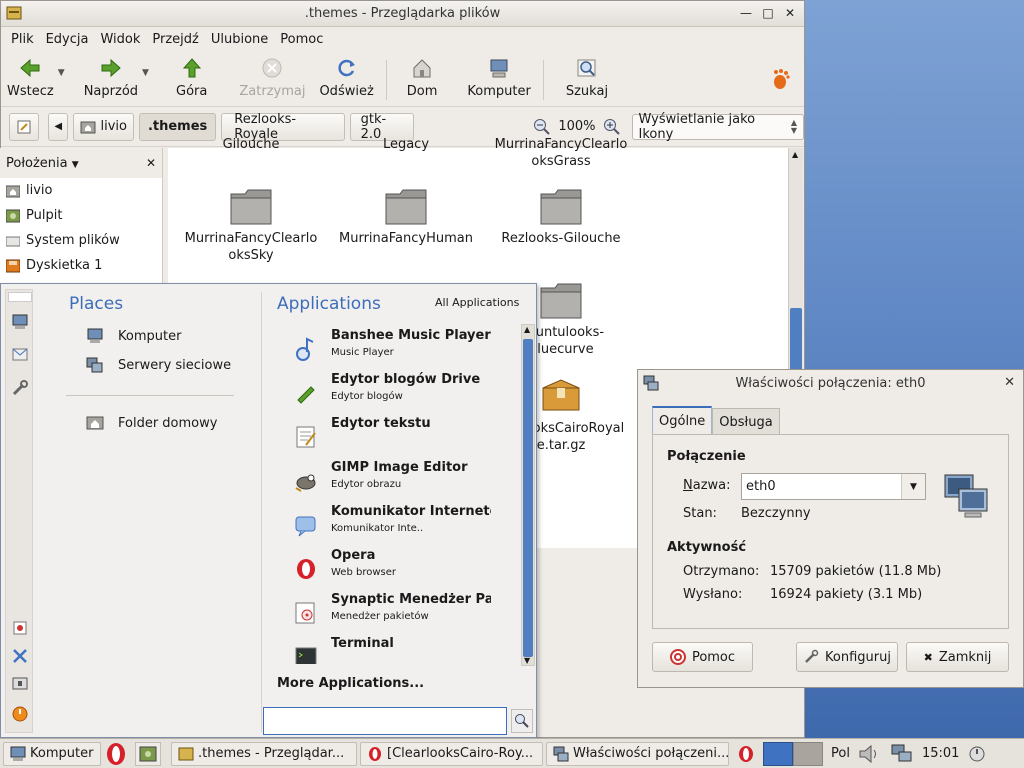 This screenshot has width=1024, height=768. I want to click on pencil-icon, so click(24, 127).